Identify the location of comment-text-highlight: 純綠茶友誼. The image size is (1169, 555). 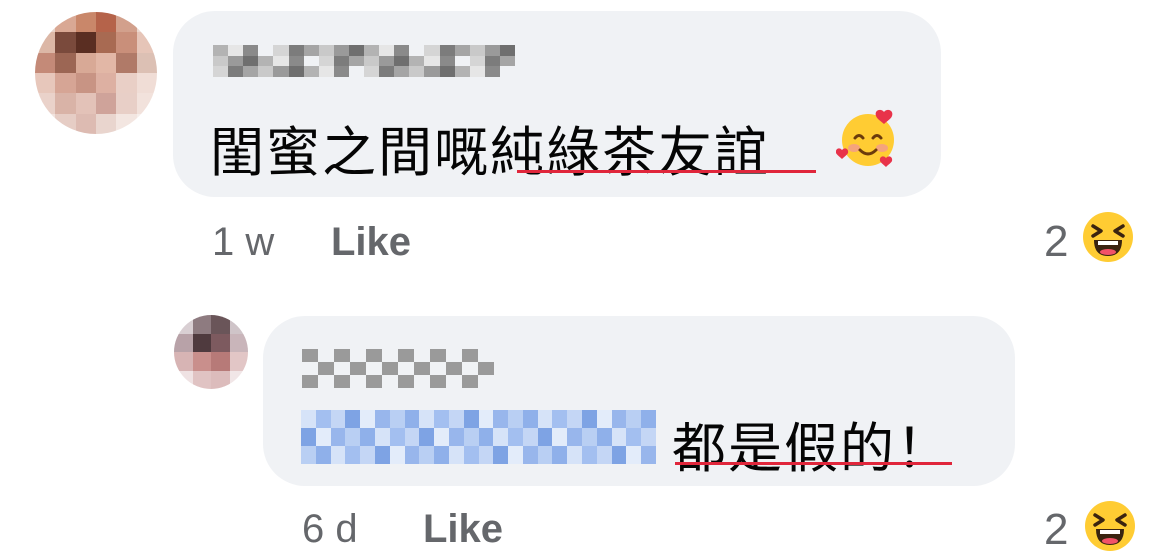
(630, 153).